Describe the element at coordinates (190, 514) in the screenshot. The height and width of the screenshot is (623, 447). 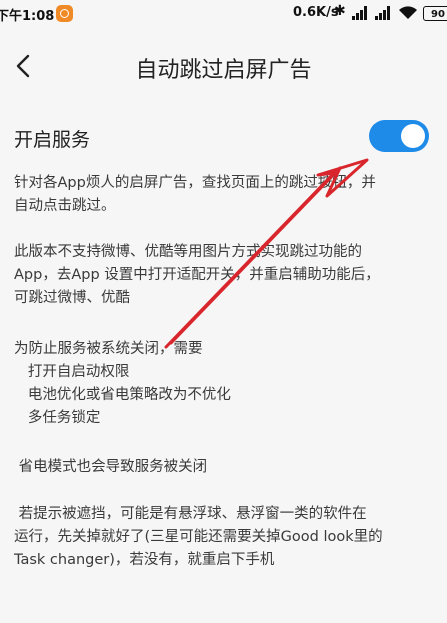
I see `description-line: 若提示被遮挡，可能是有悬浮球、悬浮窗一类的软件在` at that location.